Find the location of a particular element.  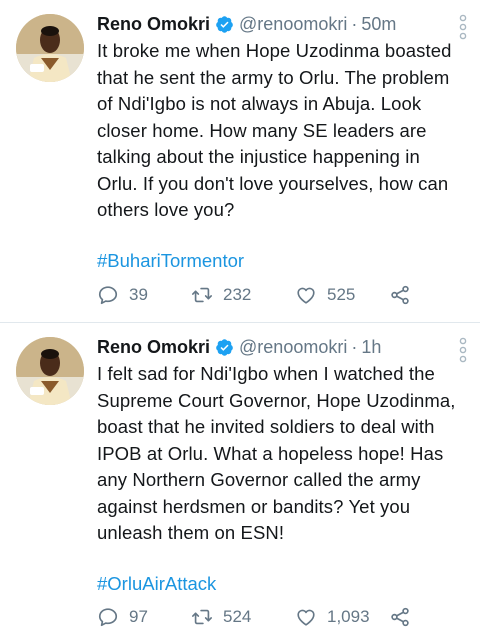

timestamp: 1h is located at coordinates (371, 347).